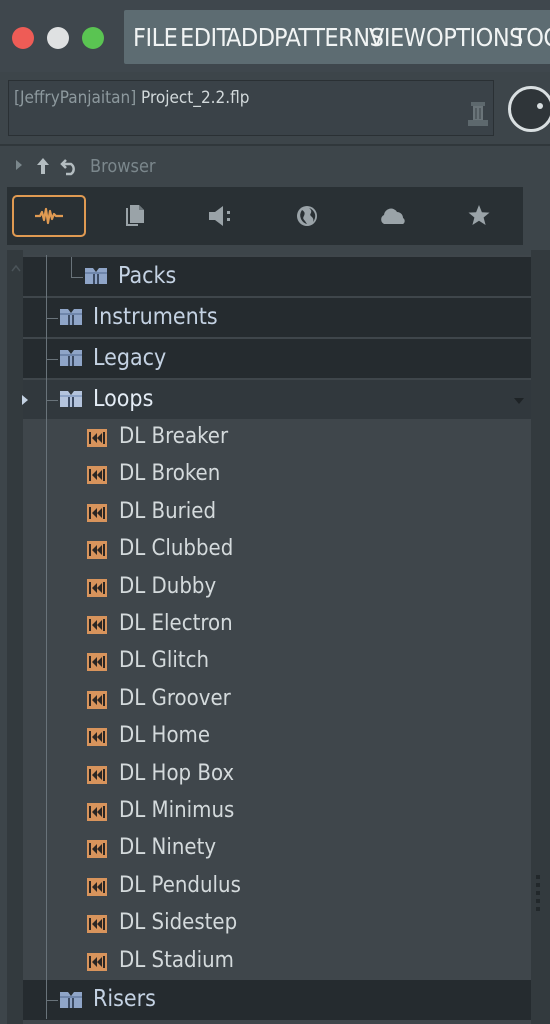 The width and height of the screenshot is (550, 1024). Describe the element at coordinates (155, 317) in the screenshot. I see `folder-label-instruments: Instruments` at that location.